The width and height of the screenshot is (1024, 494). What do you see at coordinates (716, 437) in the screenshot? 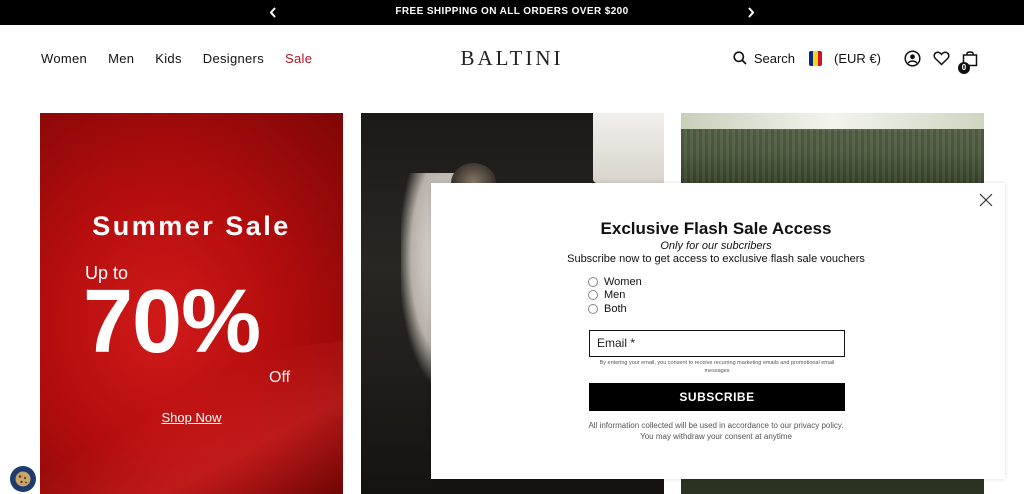
I see `privacy-line-2: You may withdraw your consent at anytime` at bounding box center [716, 437].